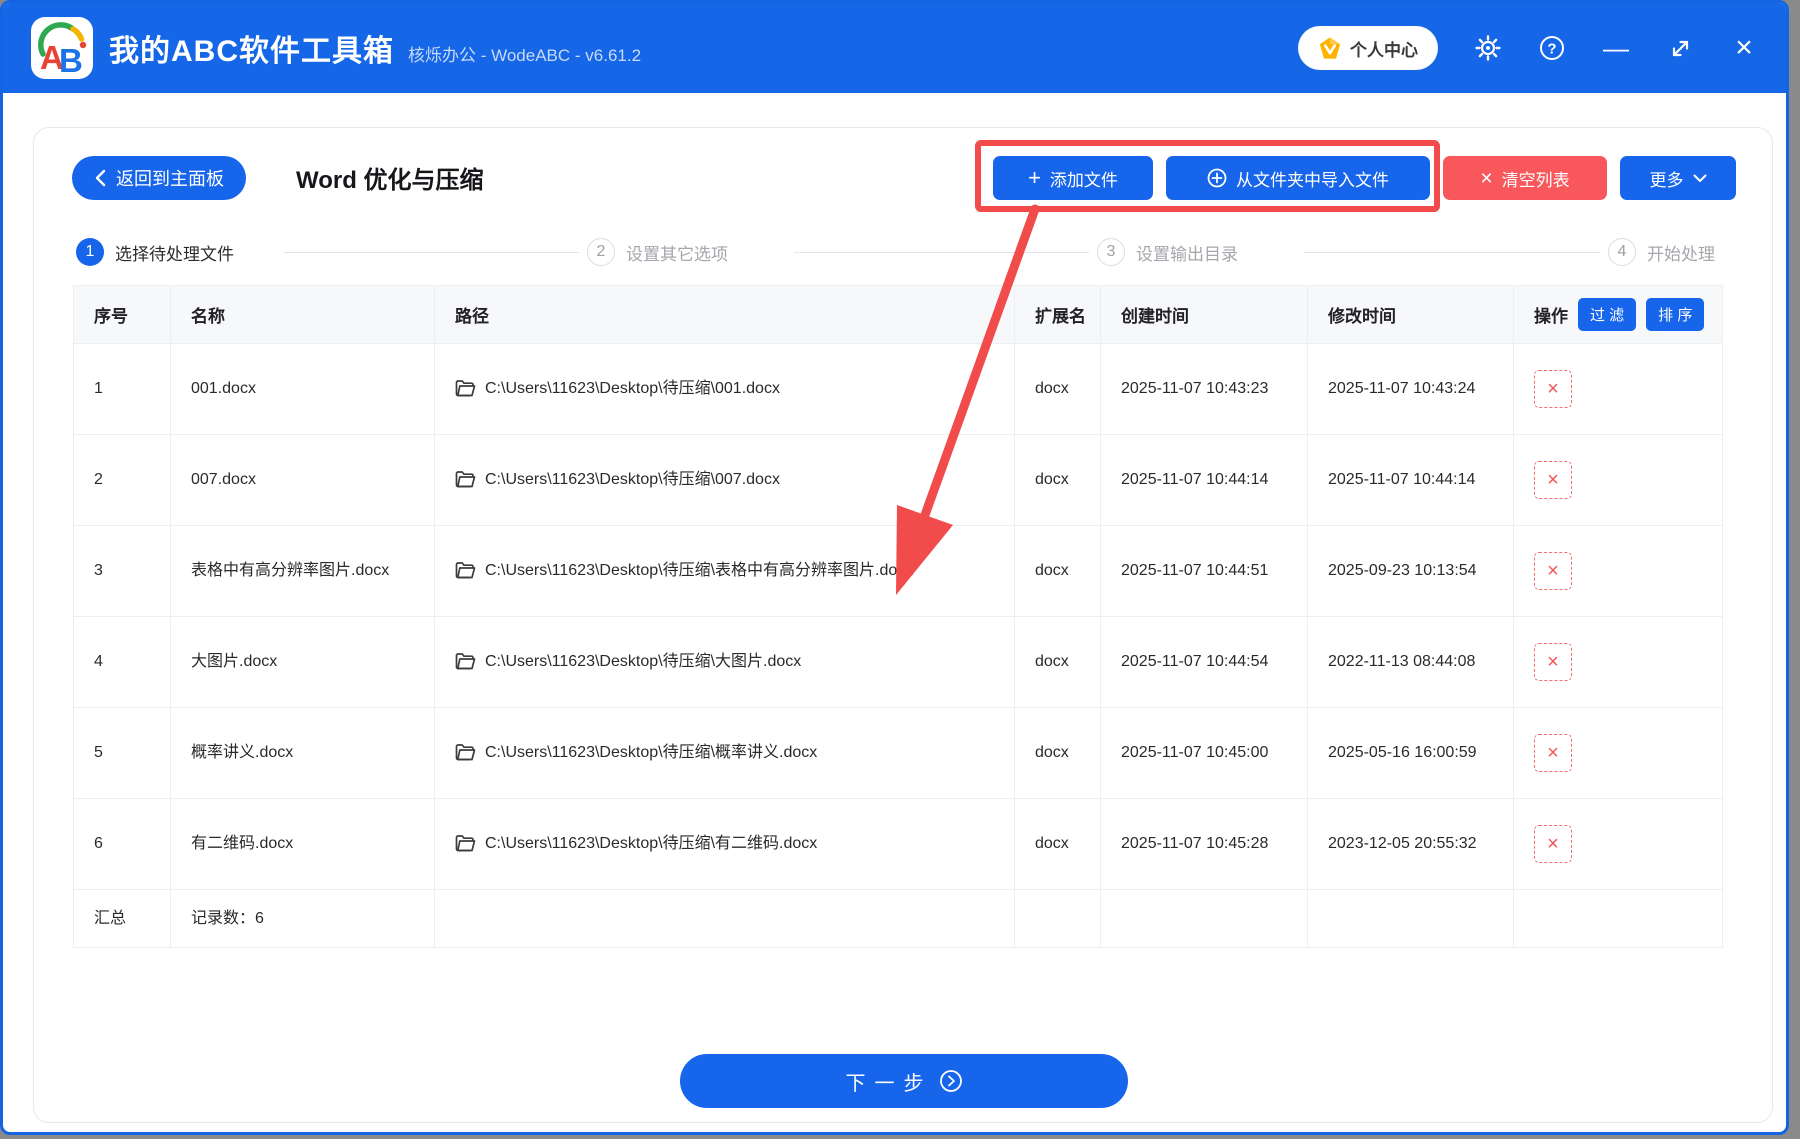 The width and height of the screenshot is (1800, 1139). I want to click on add-files-button: + 添加文件, so click(1073, 178).